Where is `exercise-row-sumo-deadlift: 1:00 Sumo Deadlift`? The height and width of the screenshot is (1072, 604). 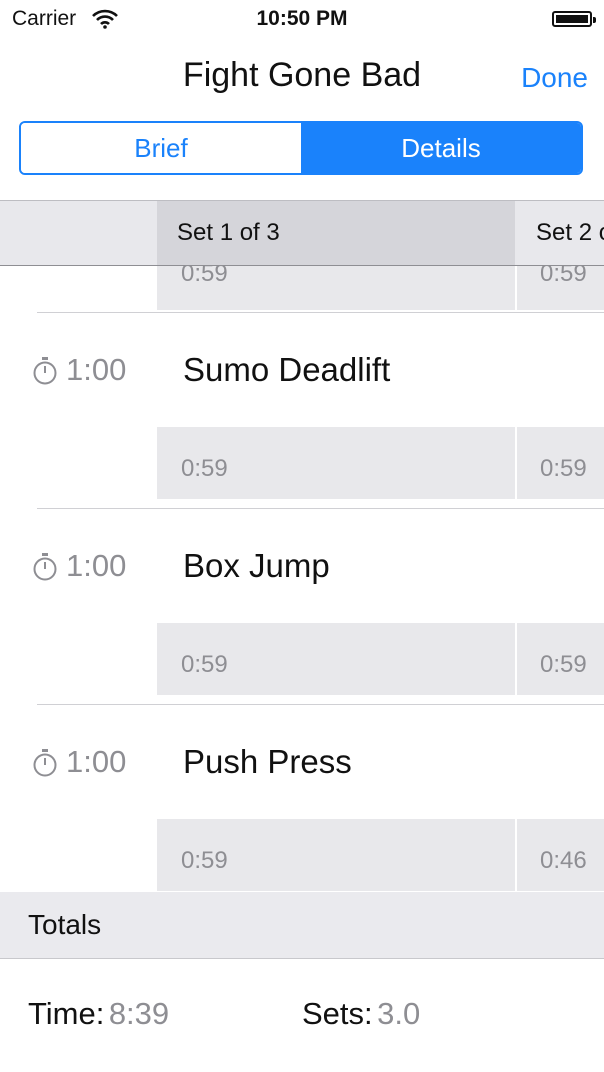
exercise-row-sumo-deadlift: 1:00 Sumo Deadlift is located at coordinates (302, 372).